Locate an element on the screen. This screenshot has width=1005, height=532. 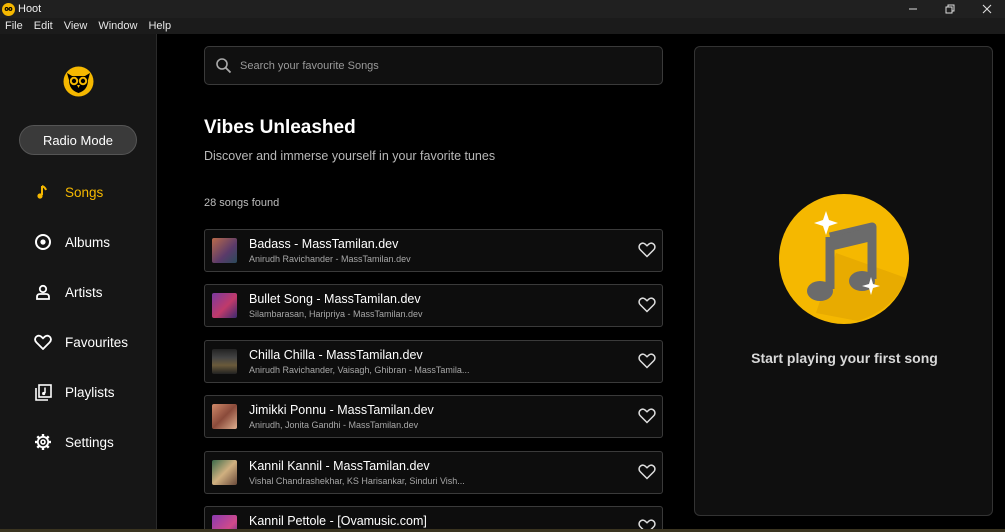
playlist-icon is located at coordinates (43, 392).